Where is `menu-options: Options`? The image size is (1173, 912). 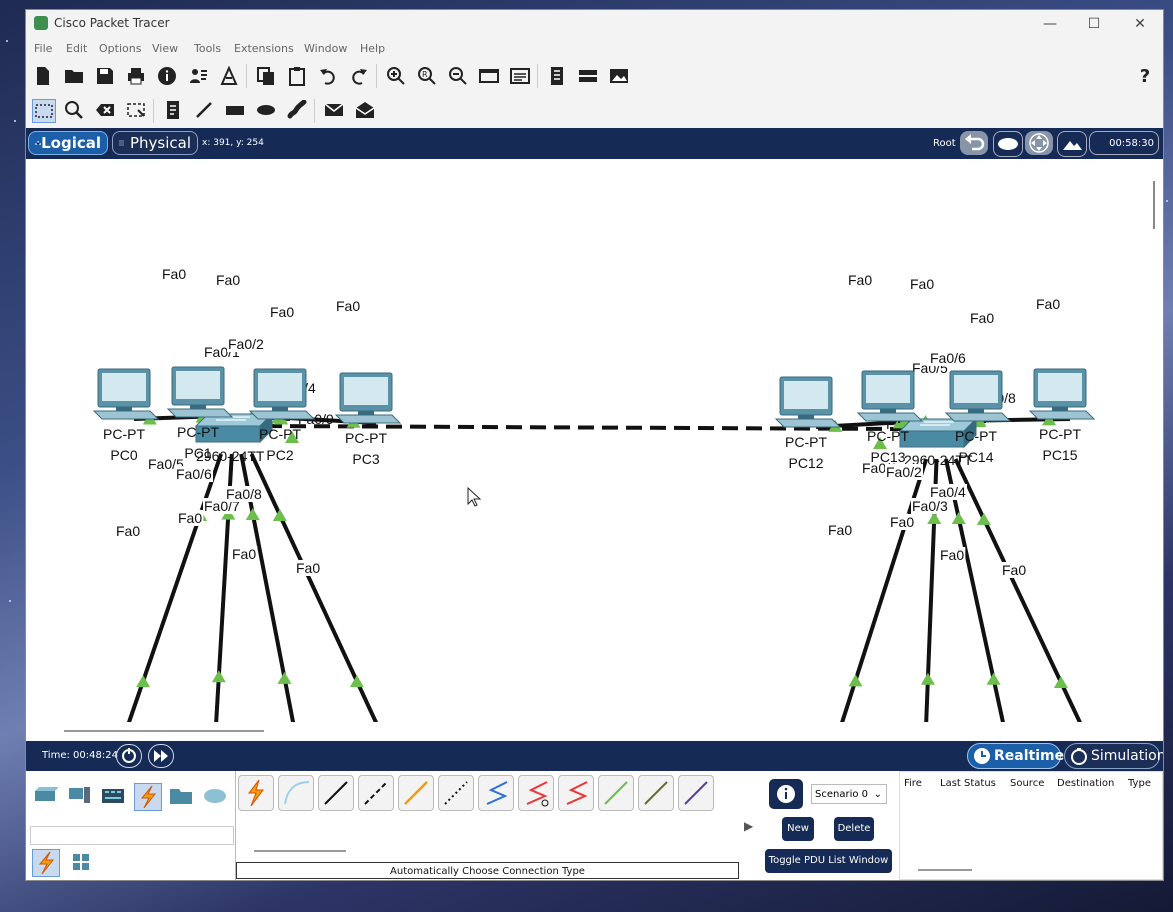
menu-options: Options is located at coordinates (120, 48).